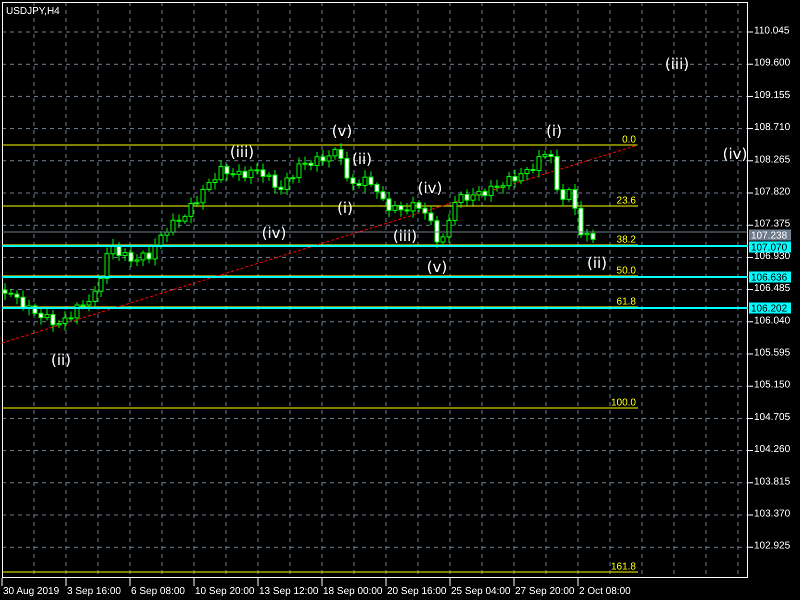 The width and height of the screenshot is (800, 600). Describe the element at coordinates (772, 320) in the screenshot. I see `price-axis-label: 106.040` at that location.